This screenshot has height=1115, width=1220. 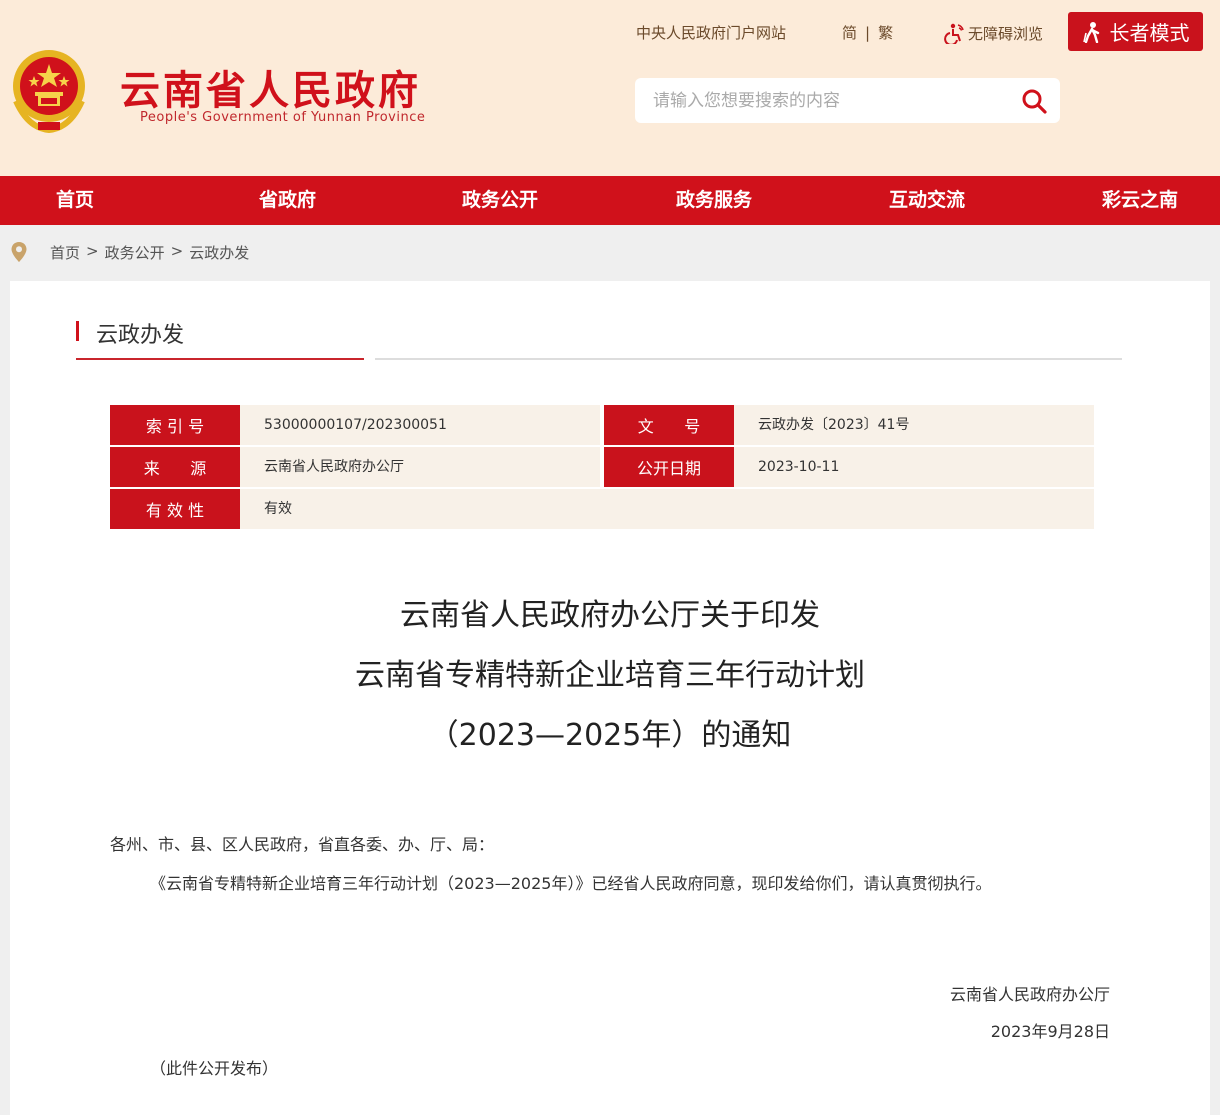 I want to click on document-title-line: 云南省专精特新企业培育三年行动计划, so click(x=610, y=675).